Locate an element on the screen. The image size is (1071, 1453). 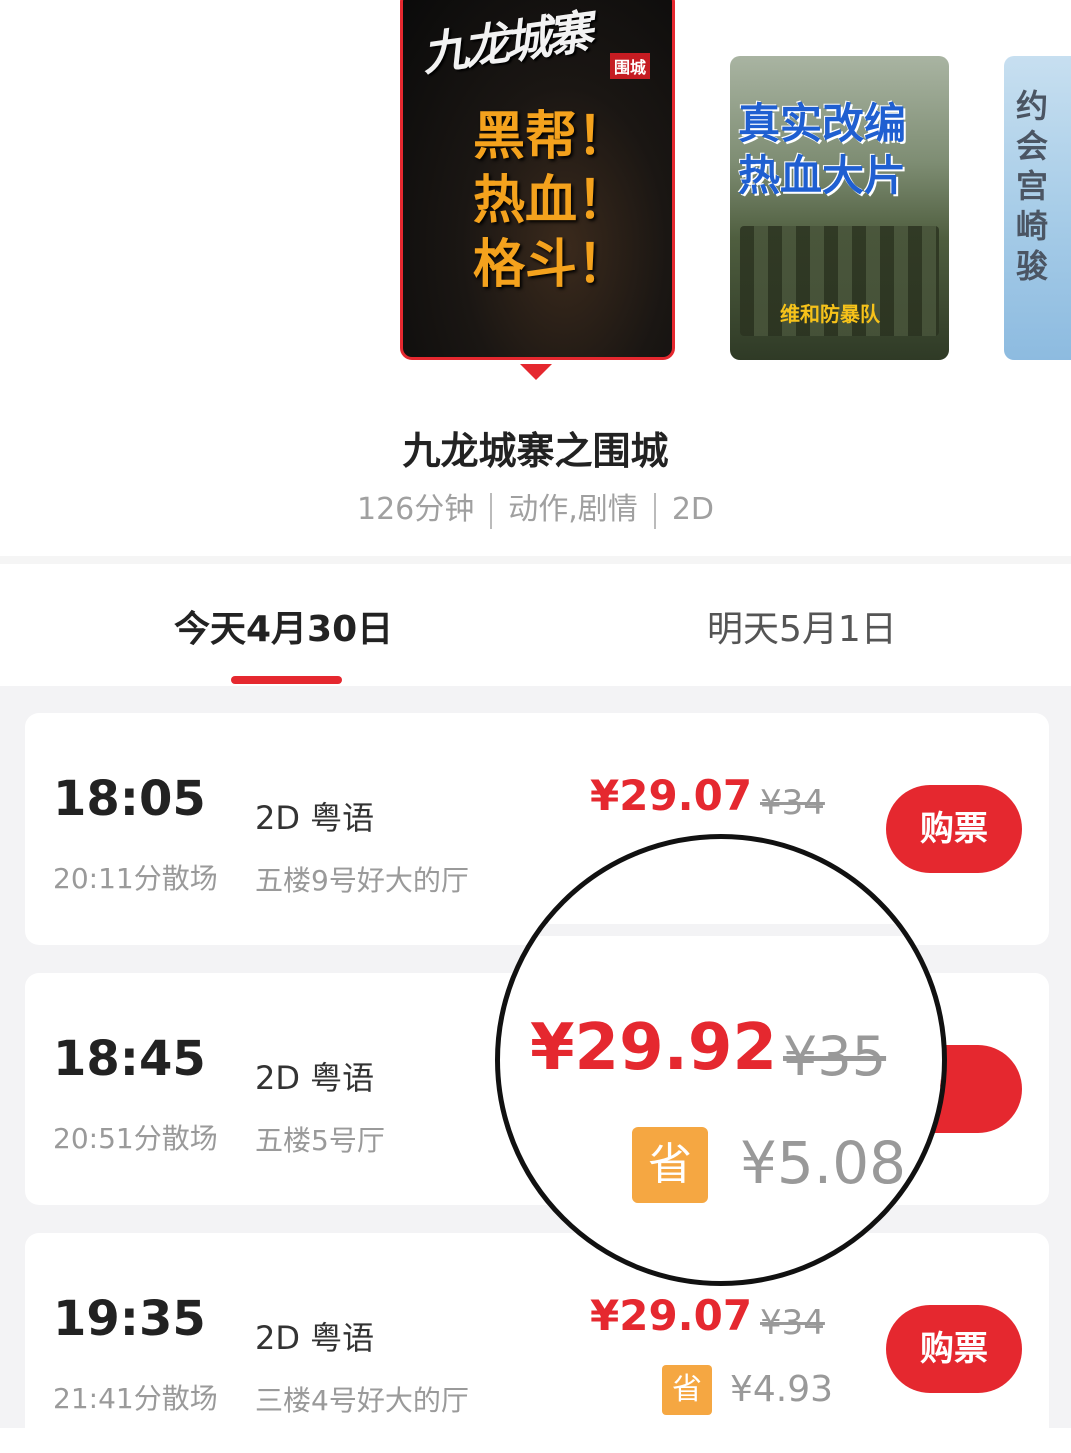
movie-duration: 126分钟 is located at coordinates (416, 509).